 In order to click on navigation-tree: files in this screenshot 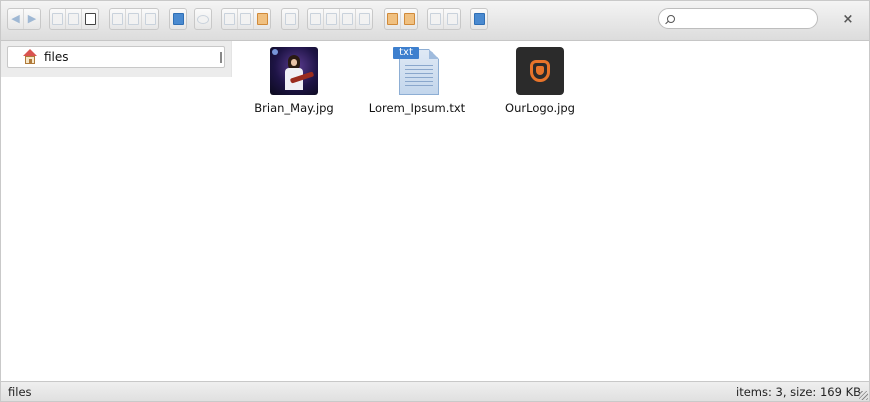, I will do `click(116, 59)`.